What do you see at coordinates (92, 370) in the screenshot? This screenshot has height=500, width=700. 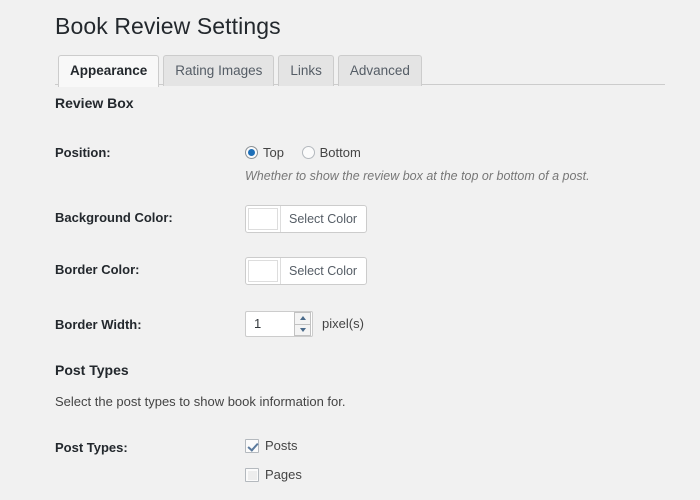 I see `section-heading-post-types: Post Types` at bounding box center [92, 370].